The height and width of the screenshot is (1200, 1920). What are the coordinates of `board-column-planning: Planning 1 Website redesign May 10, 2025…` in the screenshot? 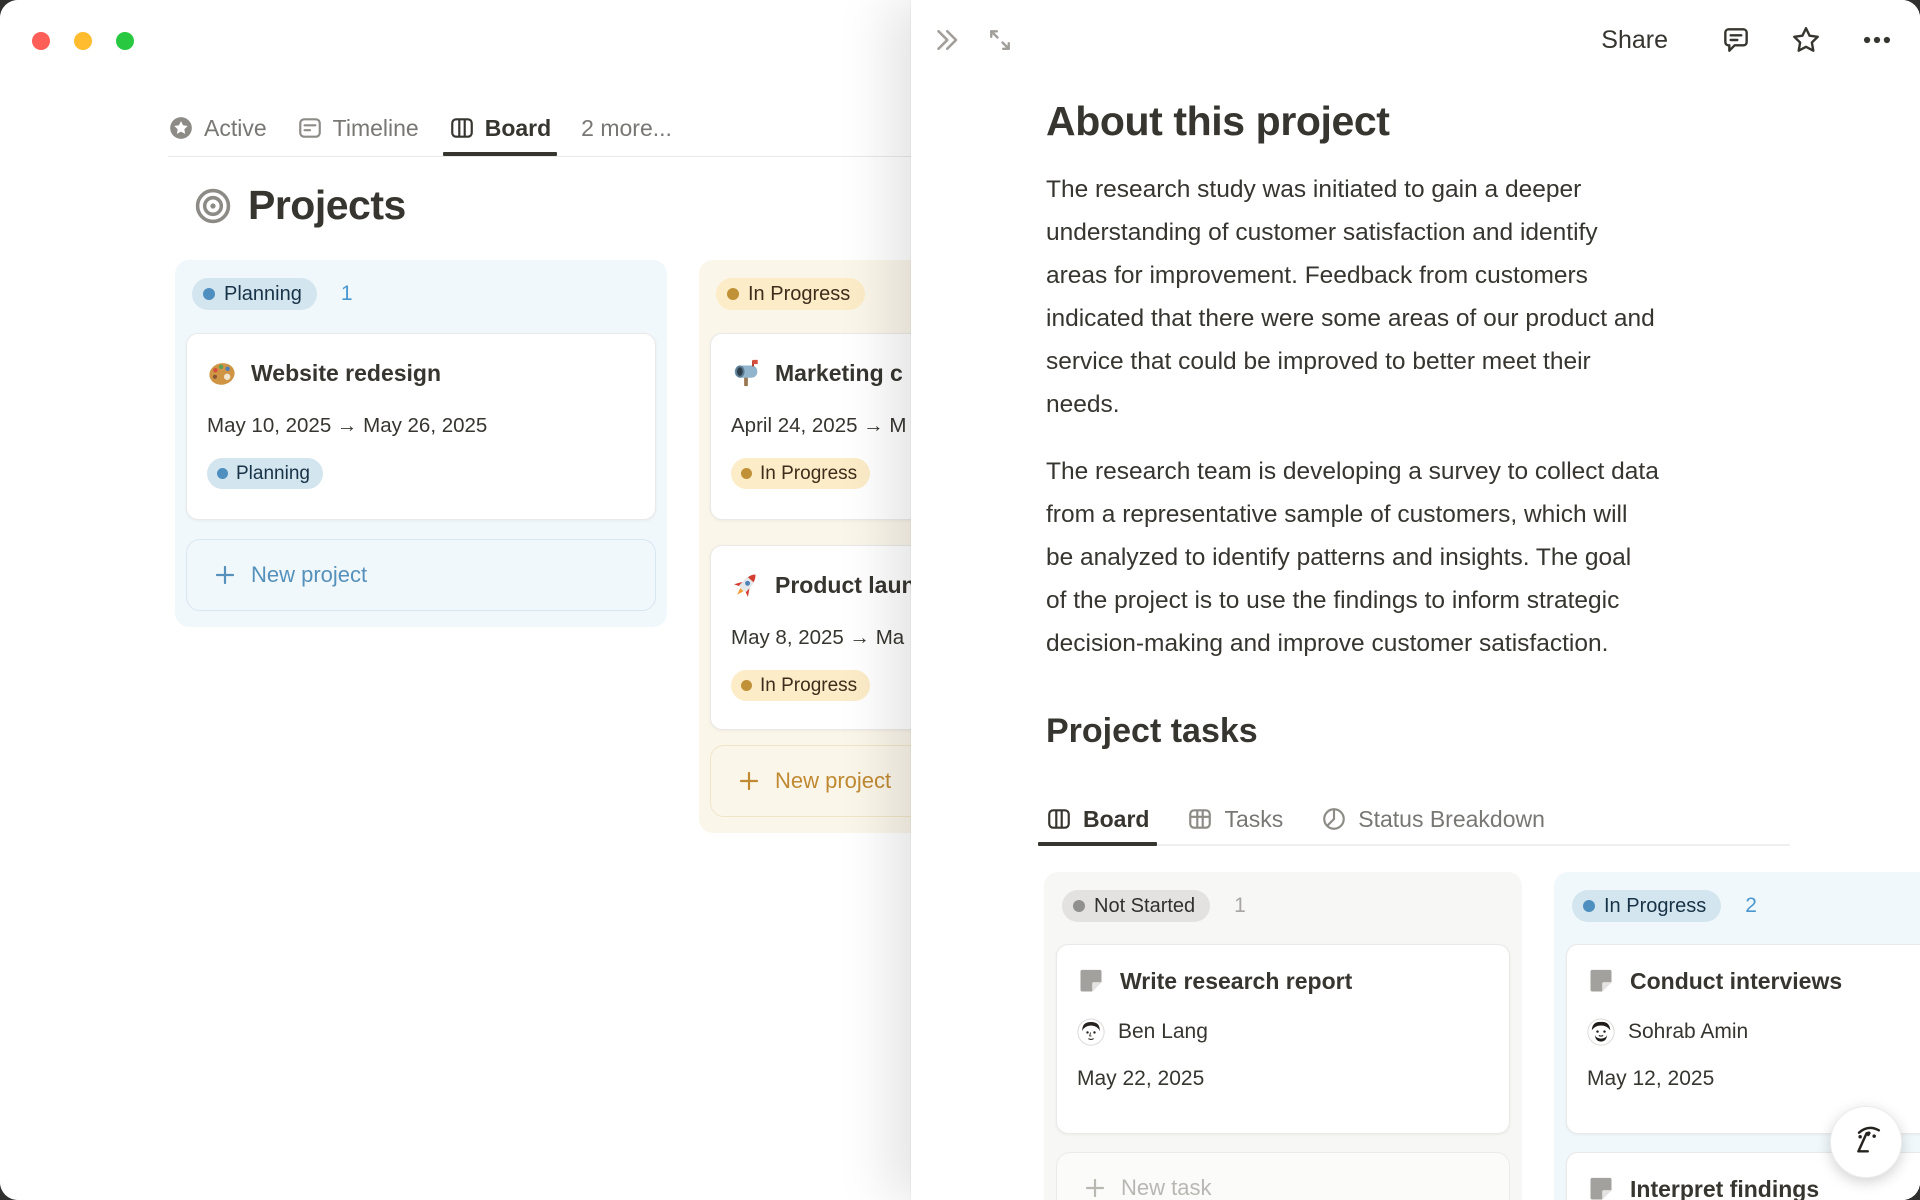 It's located at (421, 443).